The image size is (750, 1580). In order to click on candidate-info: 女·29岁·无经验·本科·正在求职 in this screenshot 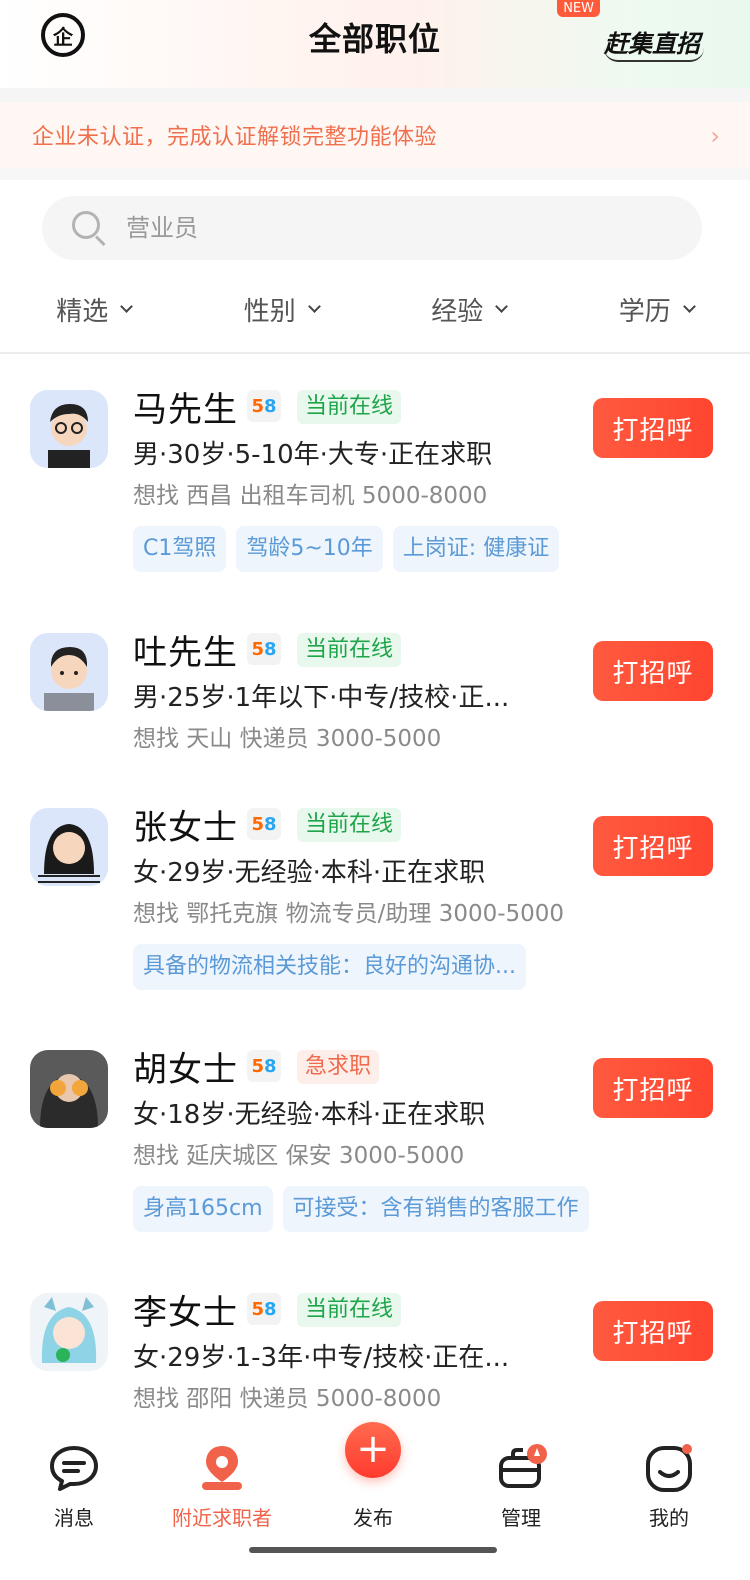, I will do `click(309, 873)`.